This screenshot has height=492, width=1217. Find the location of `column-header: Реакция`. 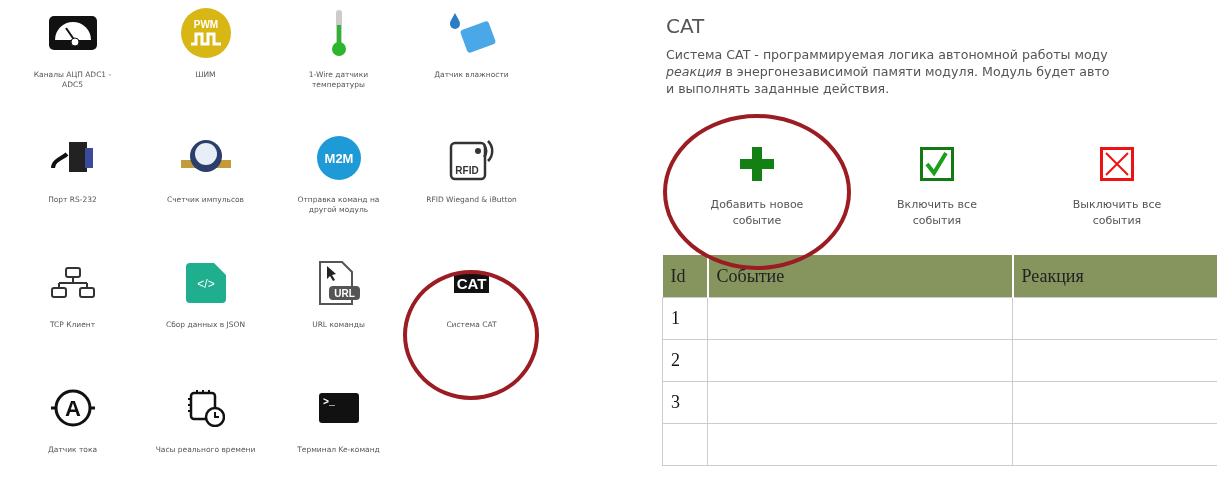

column-header: Реакция is located at coordinates (1114, 276).